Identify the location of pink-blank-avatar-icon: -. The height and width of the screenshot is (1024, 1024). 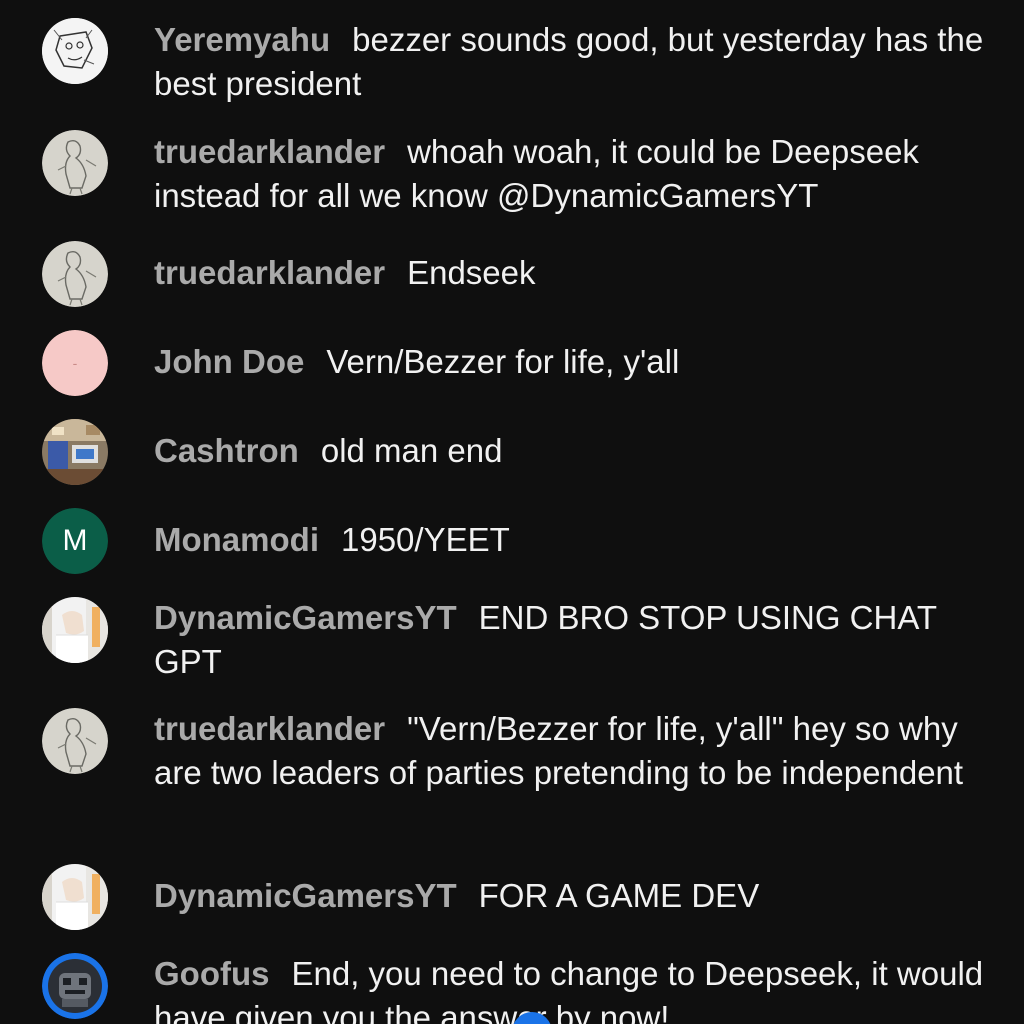
(75, 363).